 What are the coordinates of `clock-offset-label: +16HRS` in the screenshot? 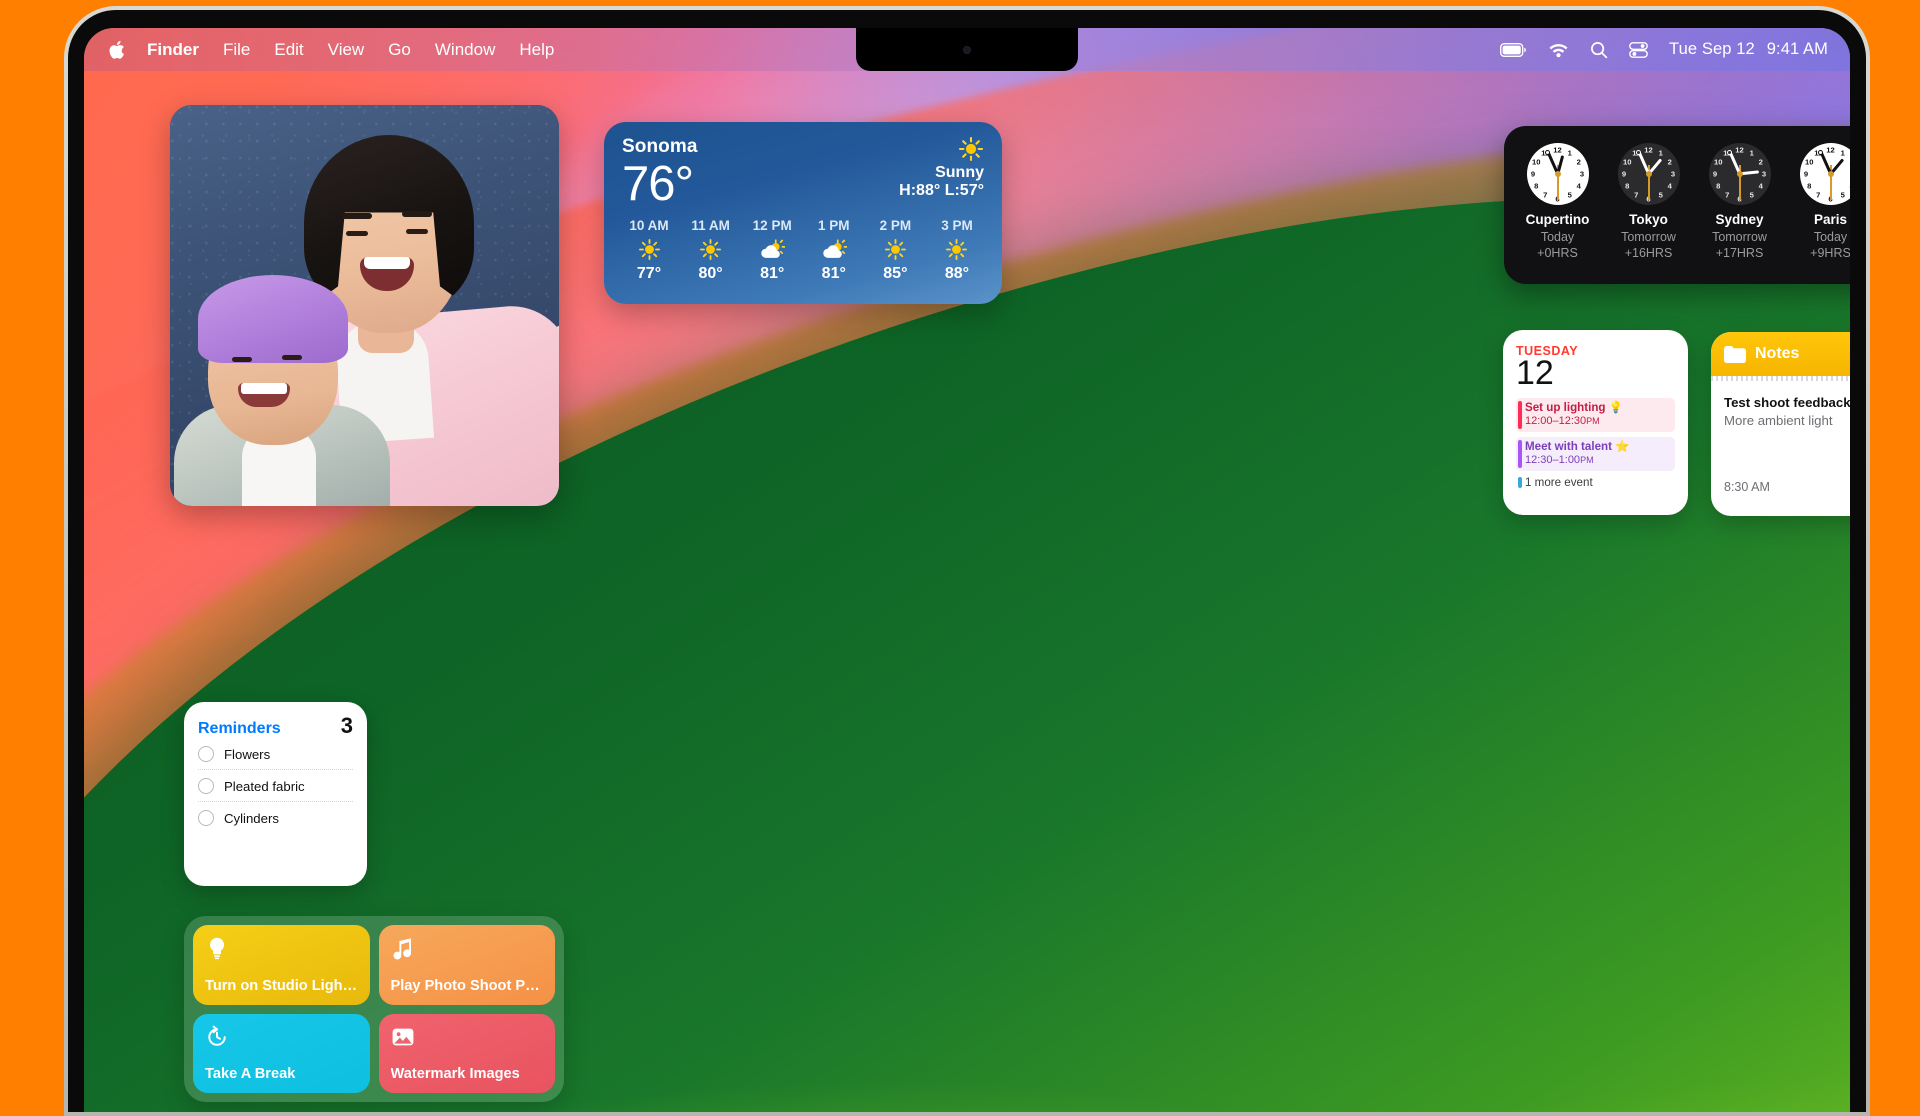 It's located at (1649, 253).